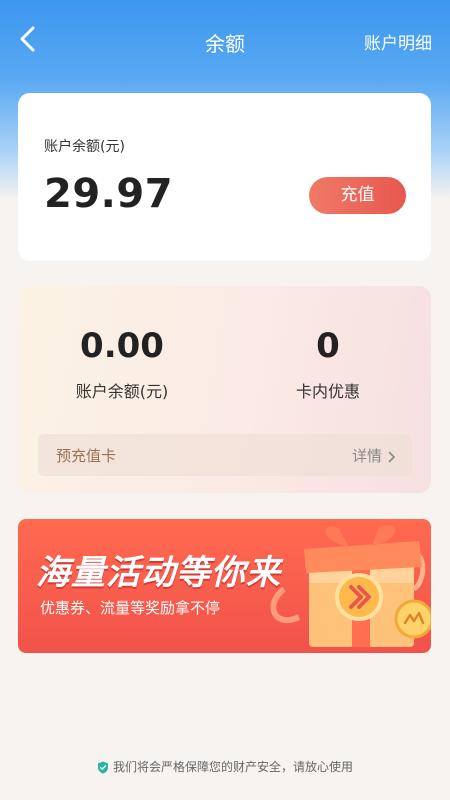 The image size is (450, 800). Describe the element at coordinates (350, 586) in the screenshot. I see `gift-box-icon` at that location.